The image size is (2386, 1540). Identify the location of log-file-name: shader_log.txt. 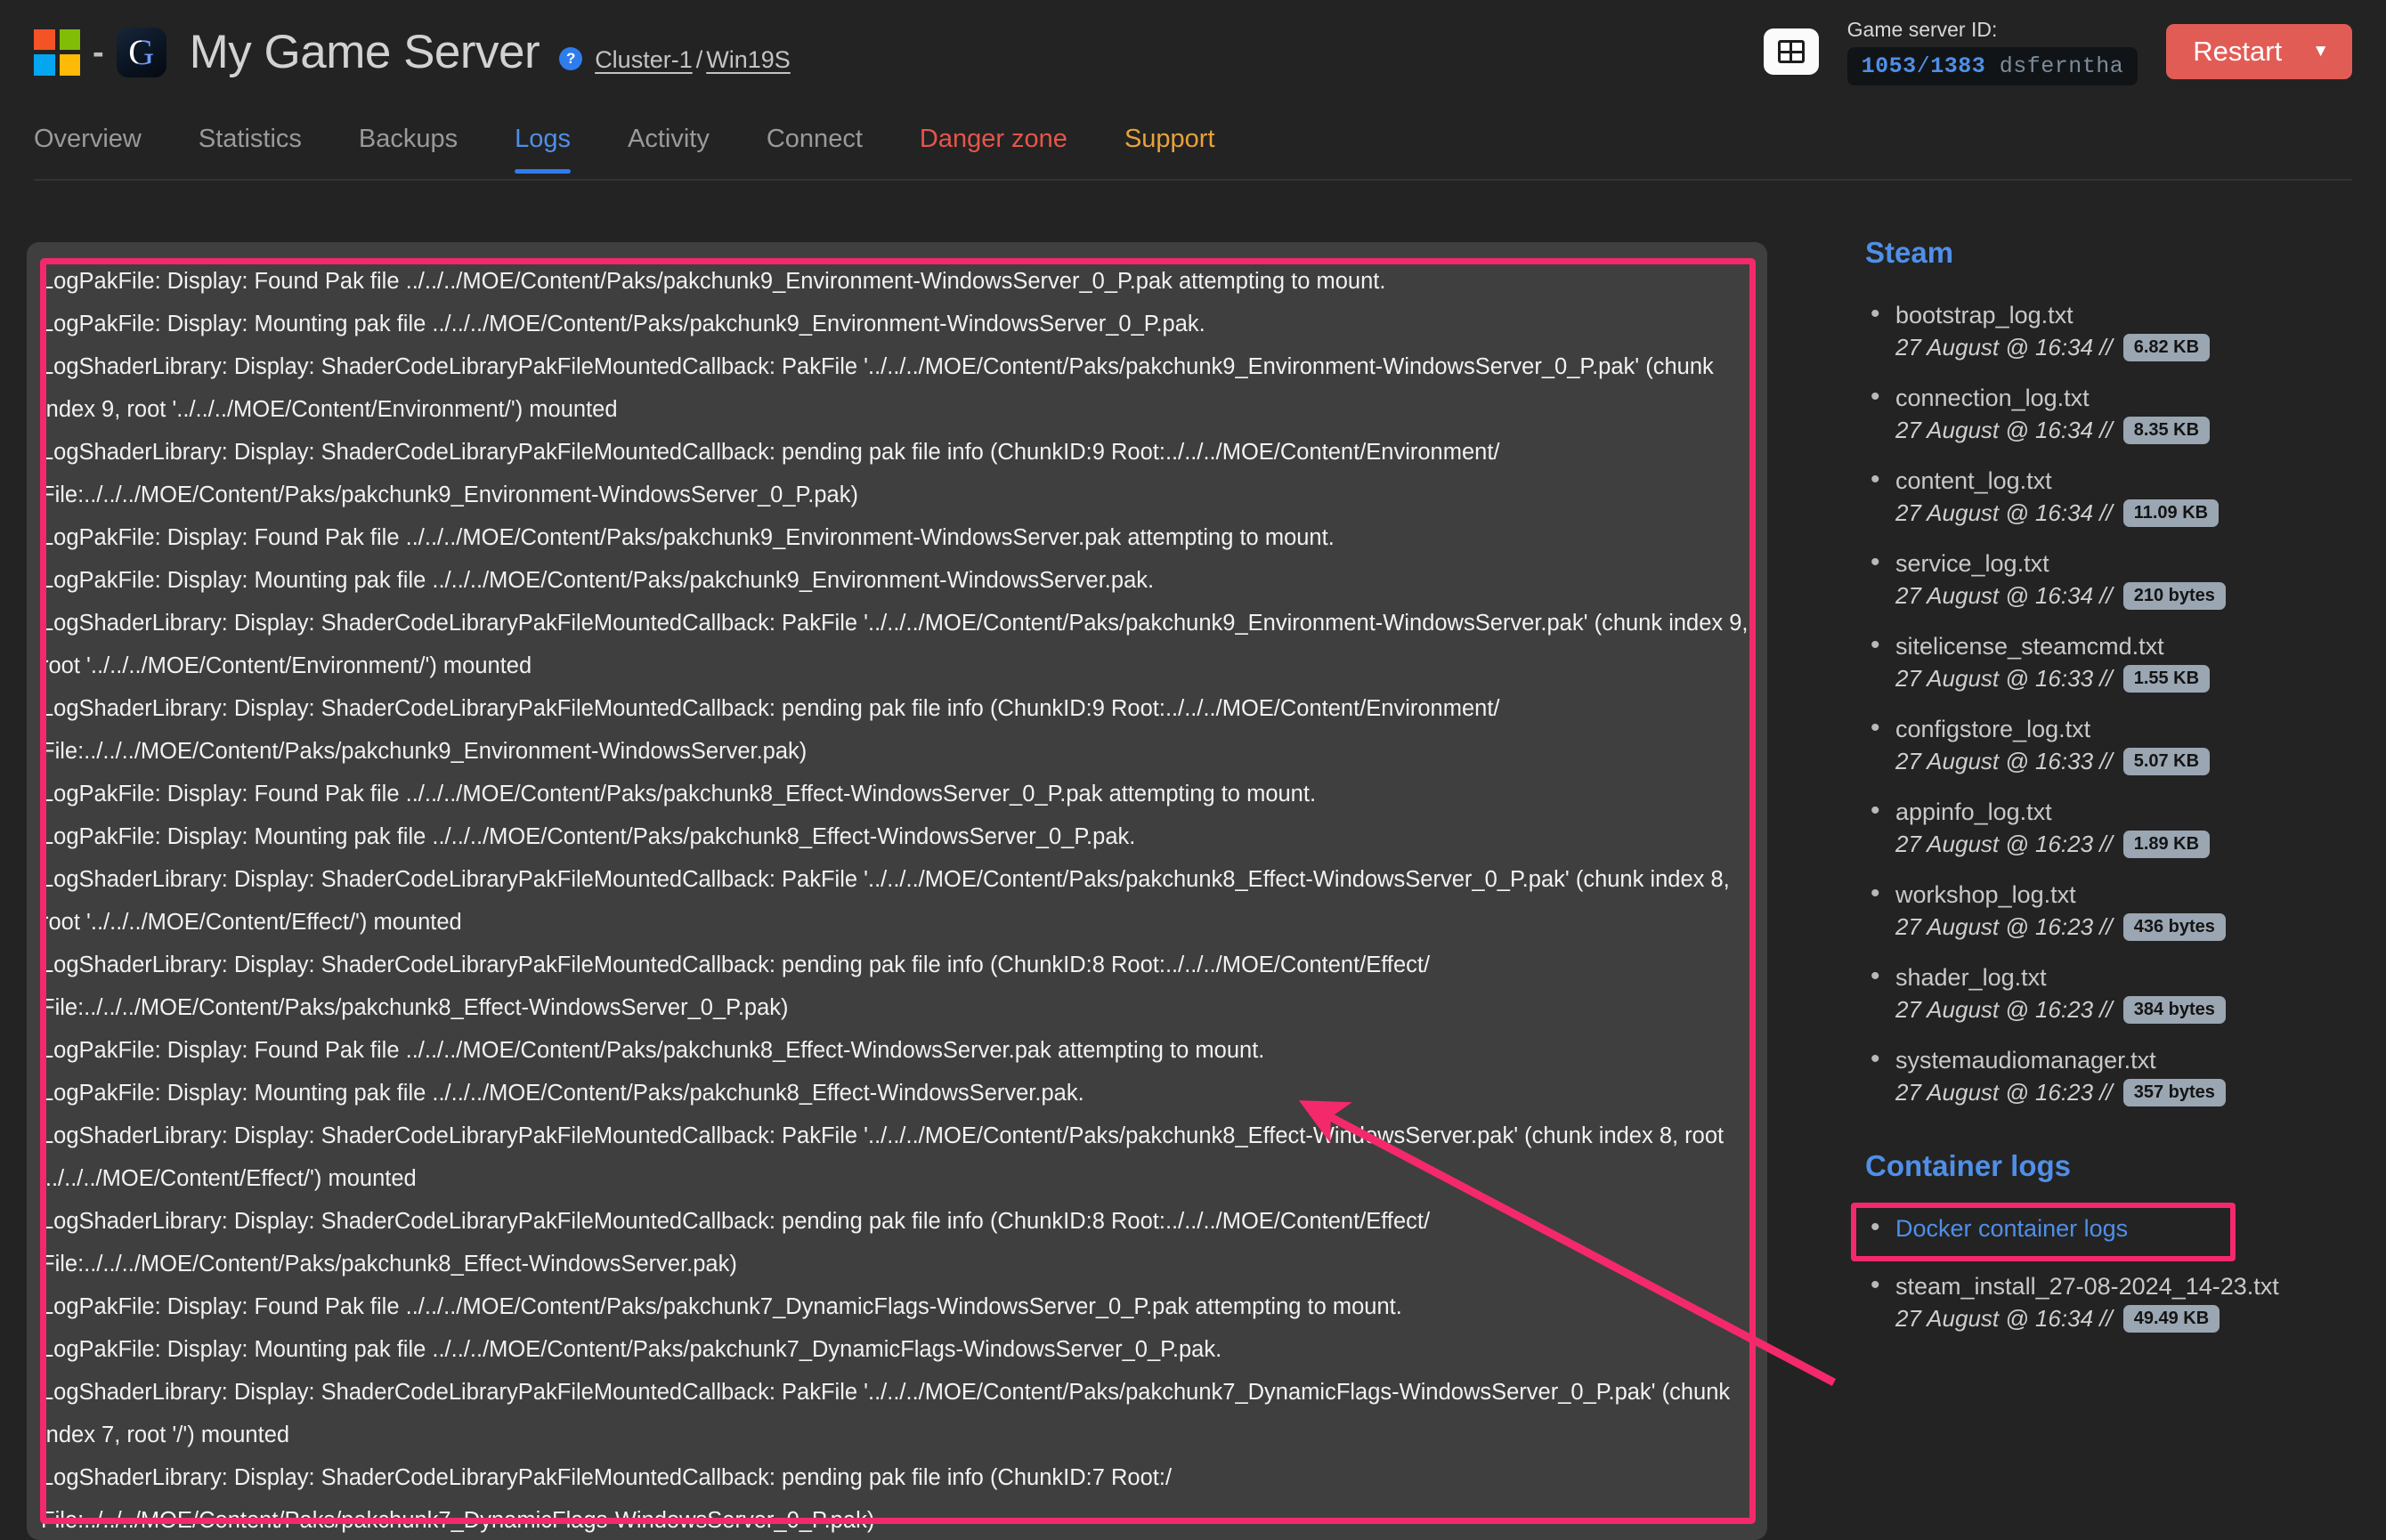
(2129, 978).